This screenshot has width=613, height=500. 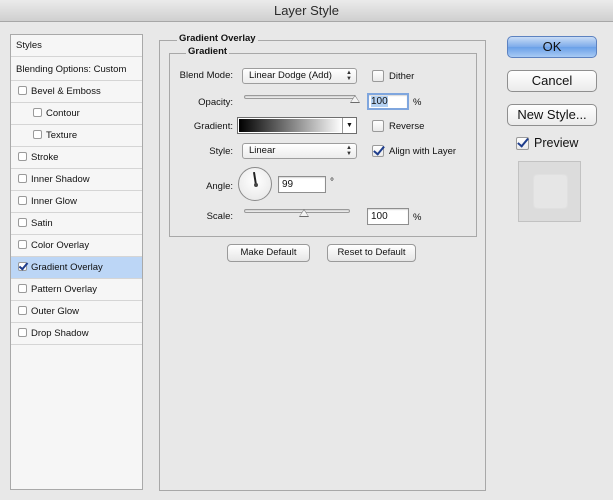 What do you see at coordinates (299, 151) in the screenshot?
I see `style-select: Linear ▲ ▼` at bounding box center [299, 151].